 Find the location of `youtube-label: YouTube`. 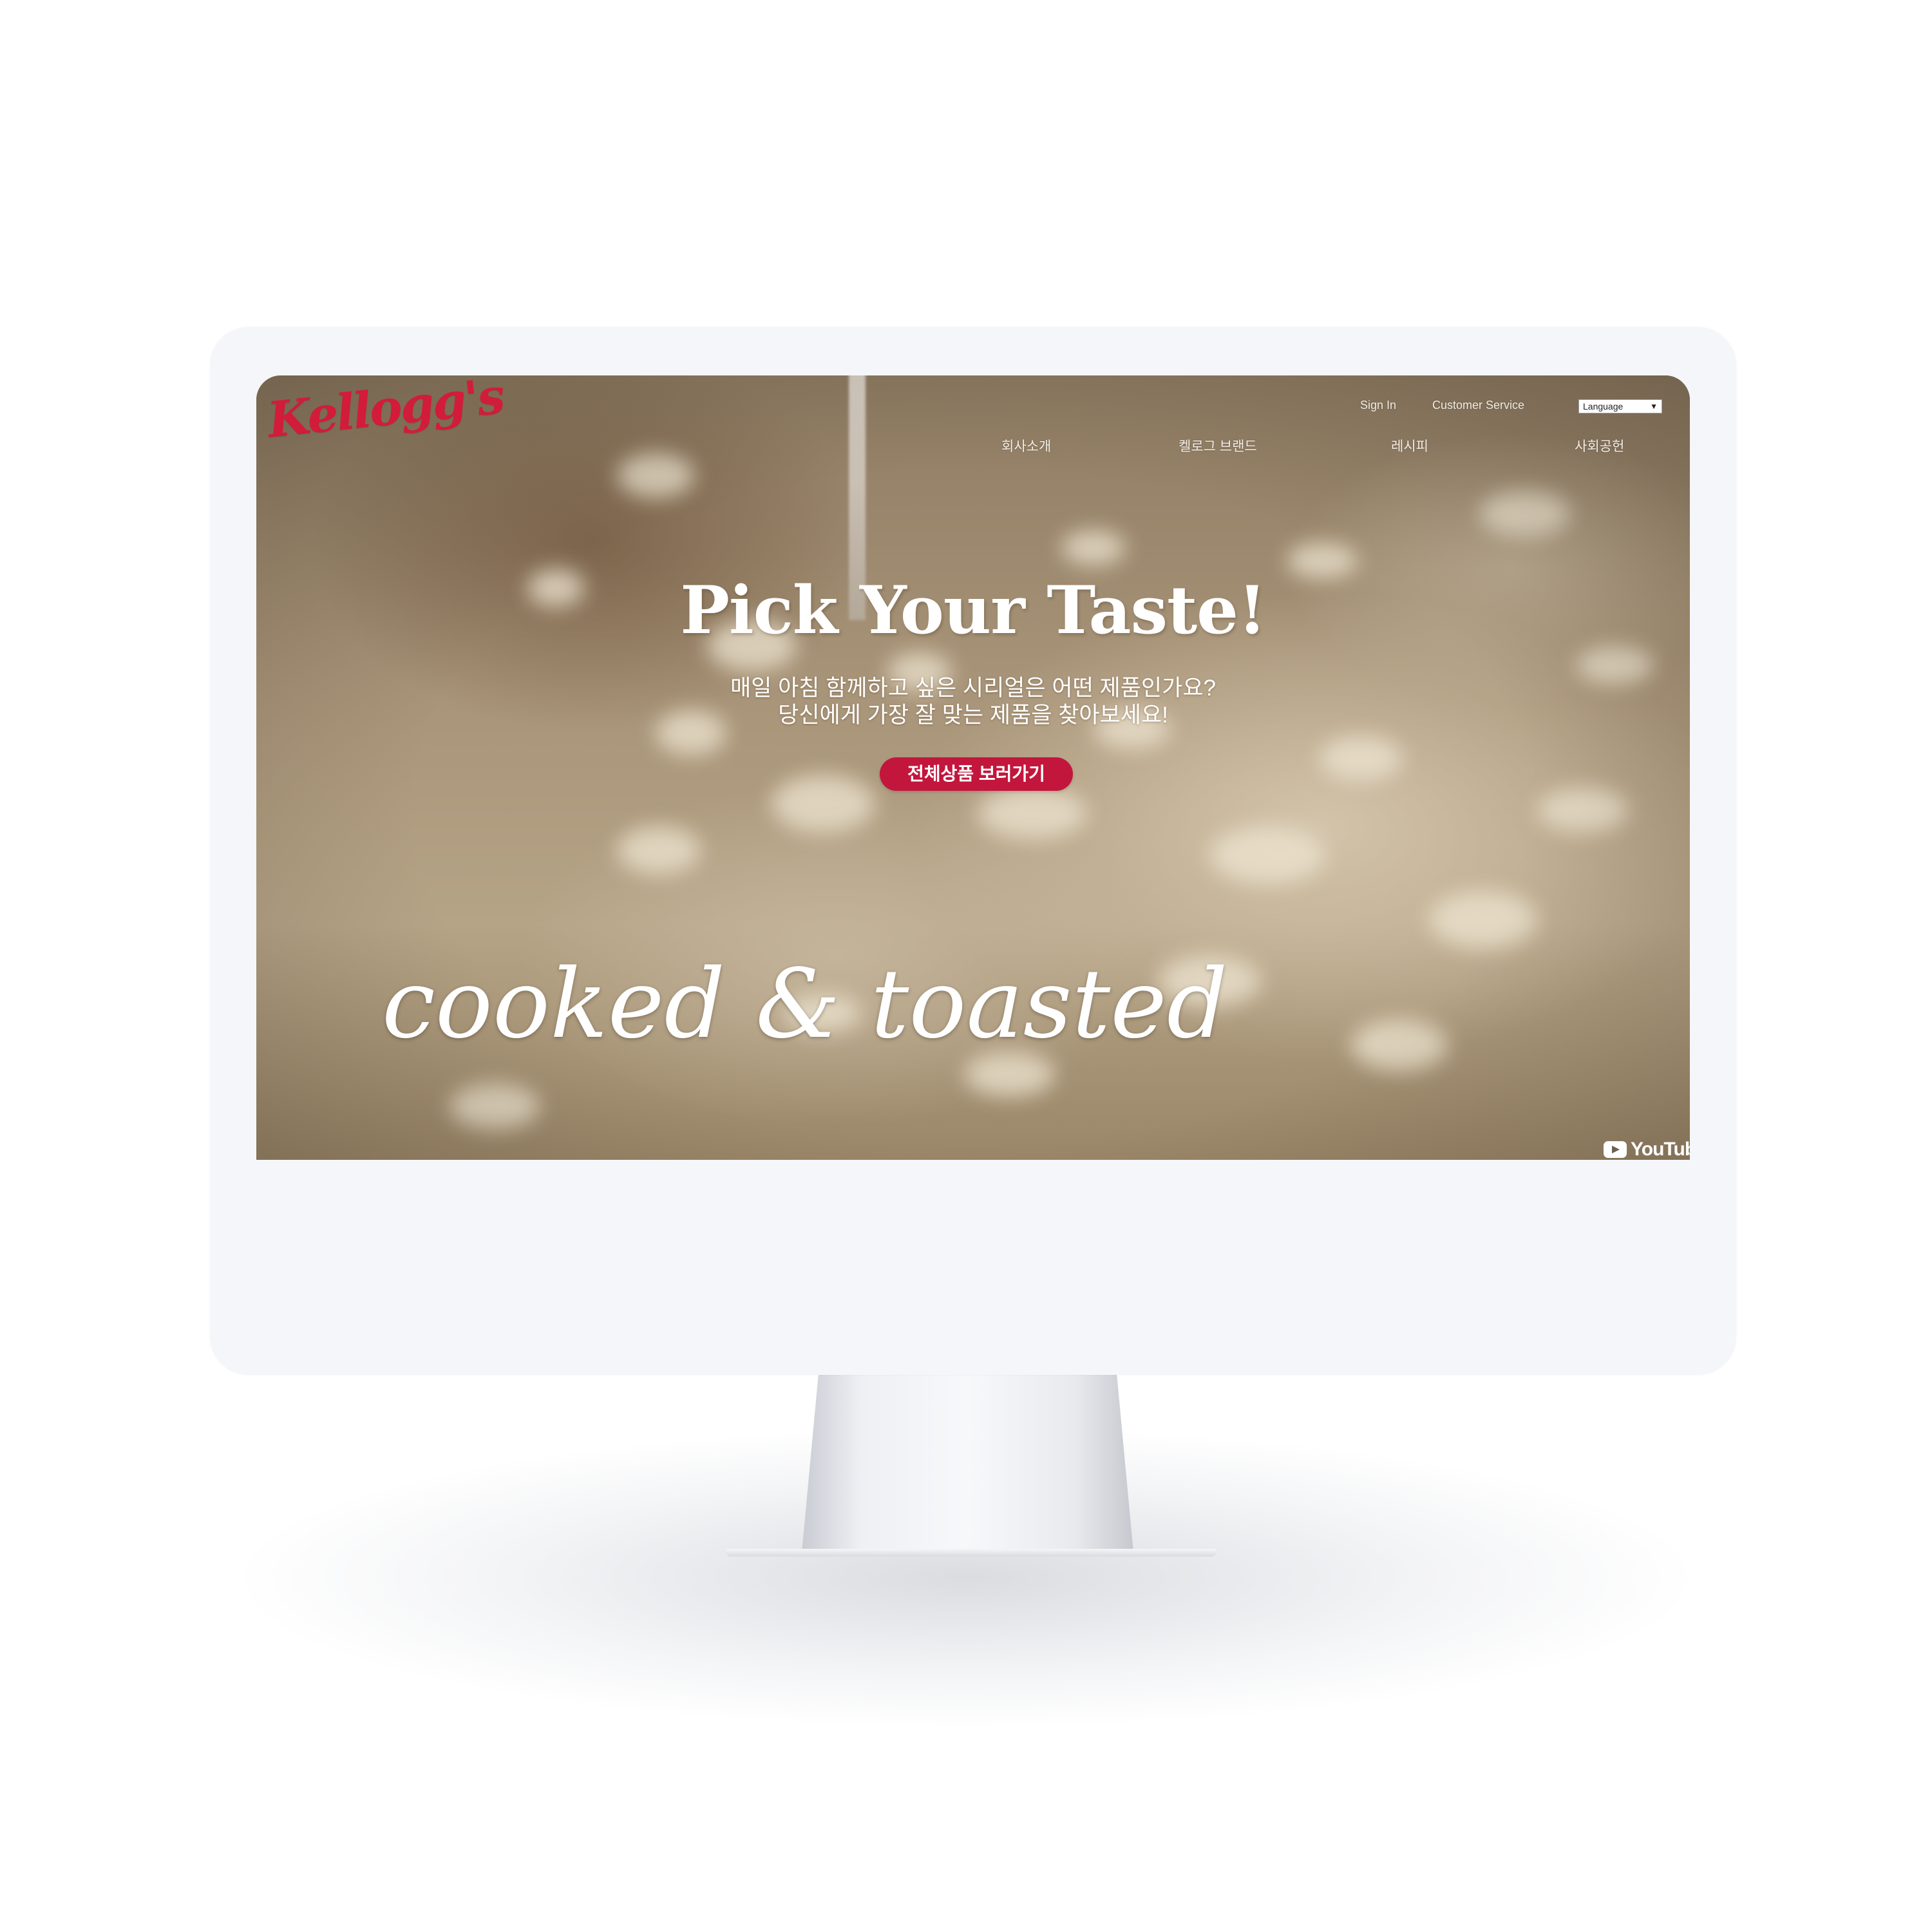

youtube-label: YouTube is located at coordinates (1661, 1149).